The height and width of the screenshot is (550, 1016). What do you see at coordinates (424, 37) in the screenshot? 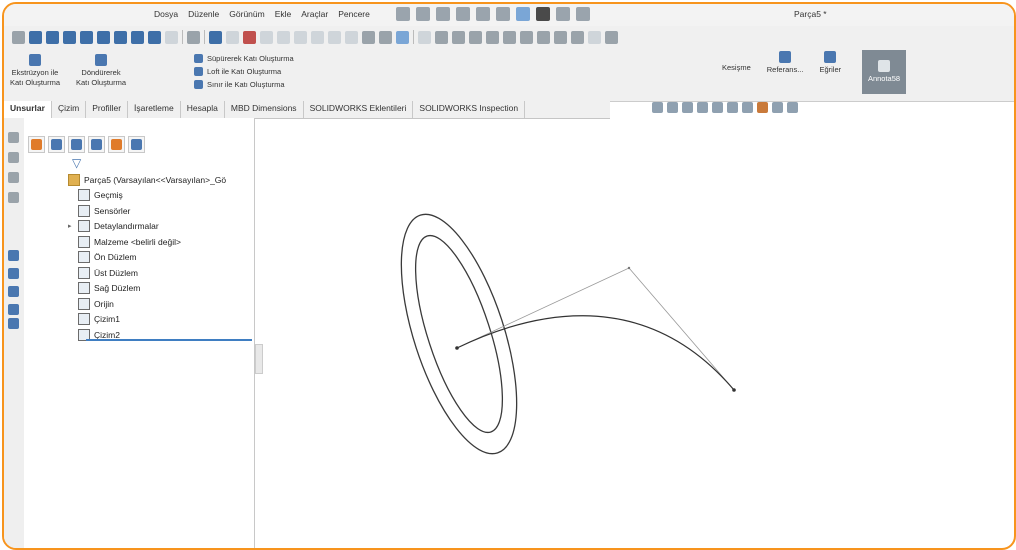
I see `sketch-tool-icon` at bounding box center [424, 37].